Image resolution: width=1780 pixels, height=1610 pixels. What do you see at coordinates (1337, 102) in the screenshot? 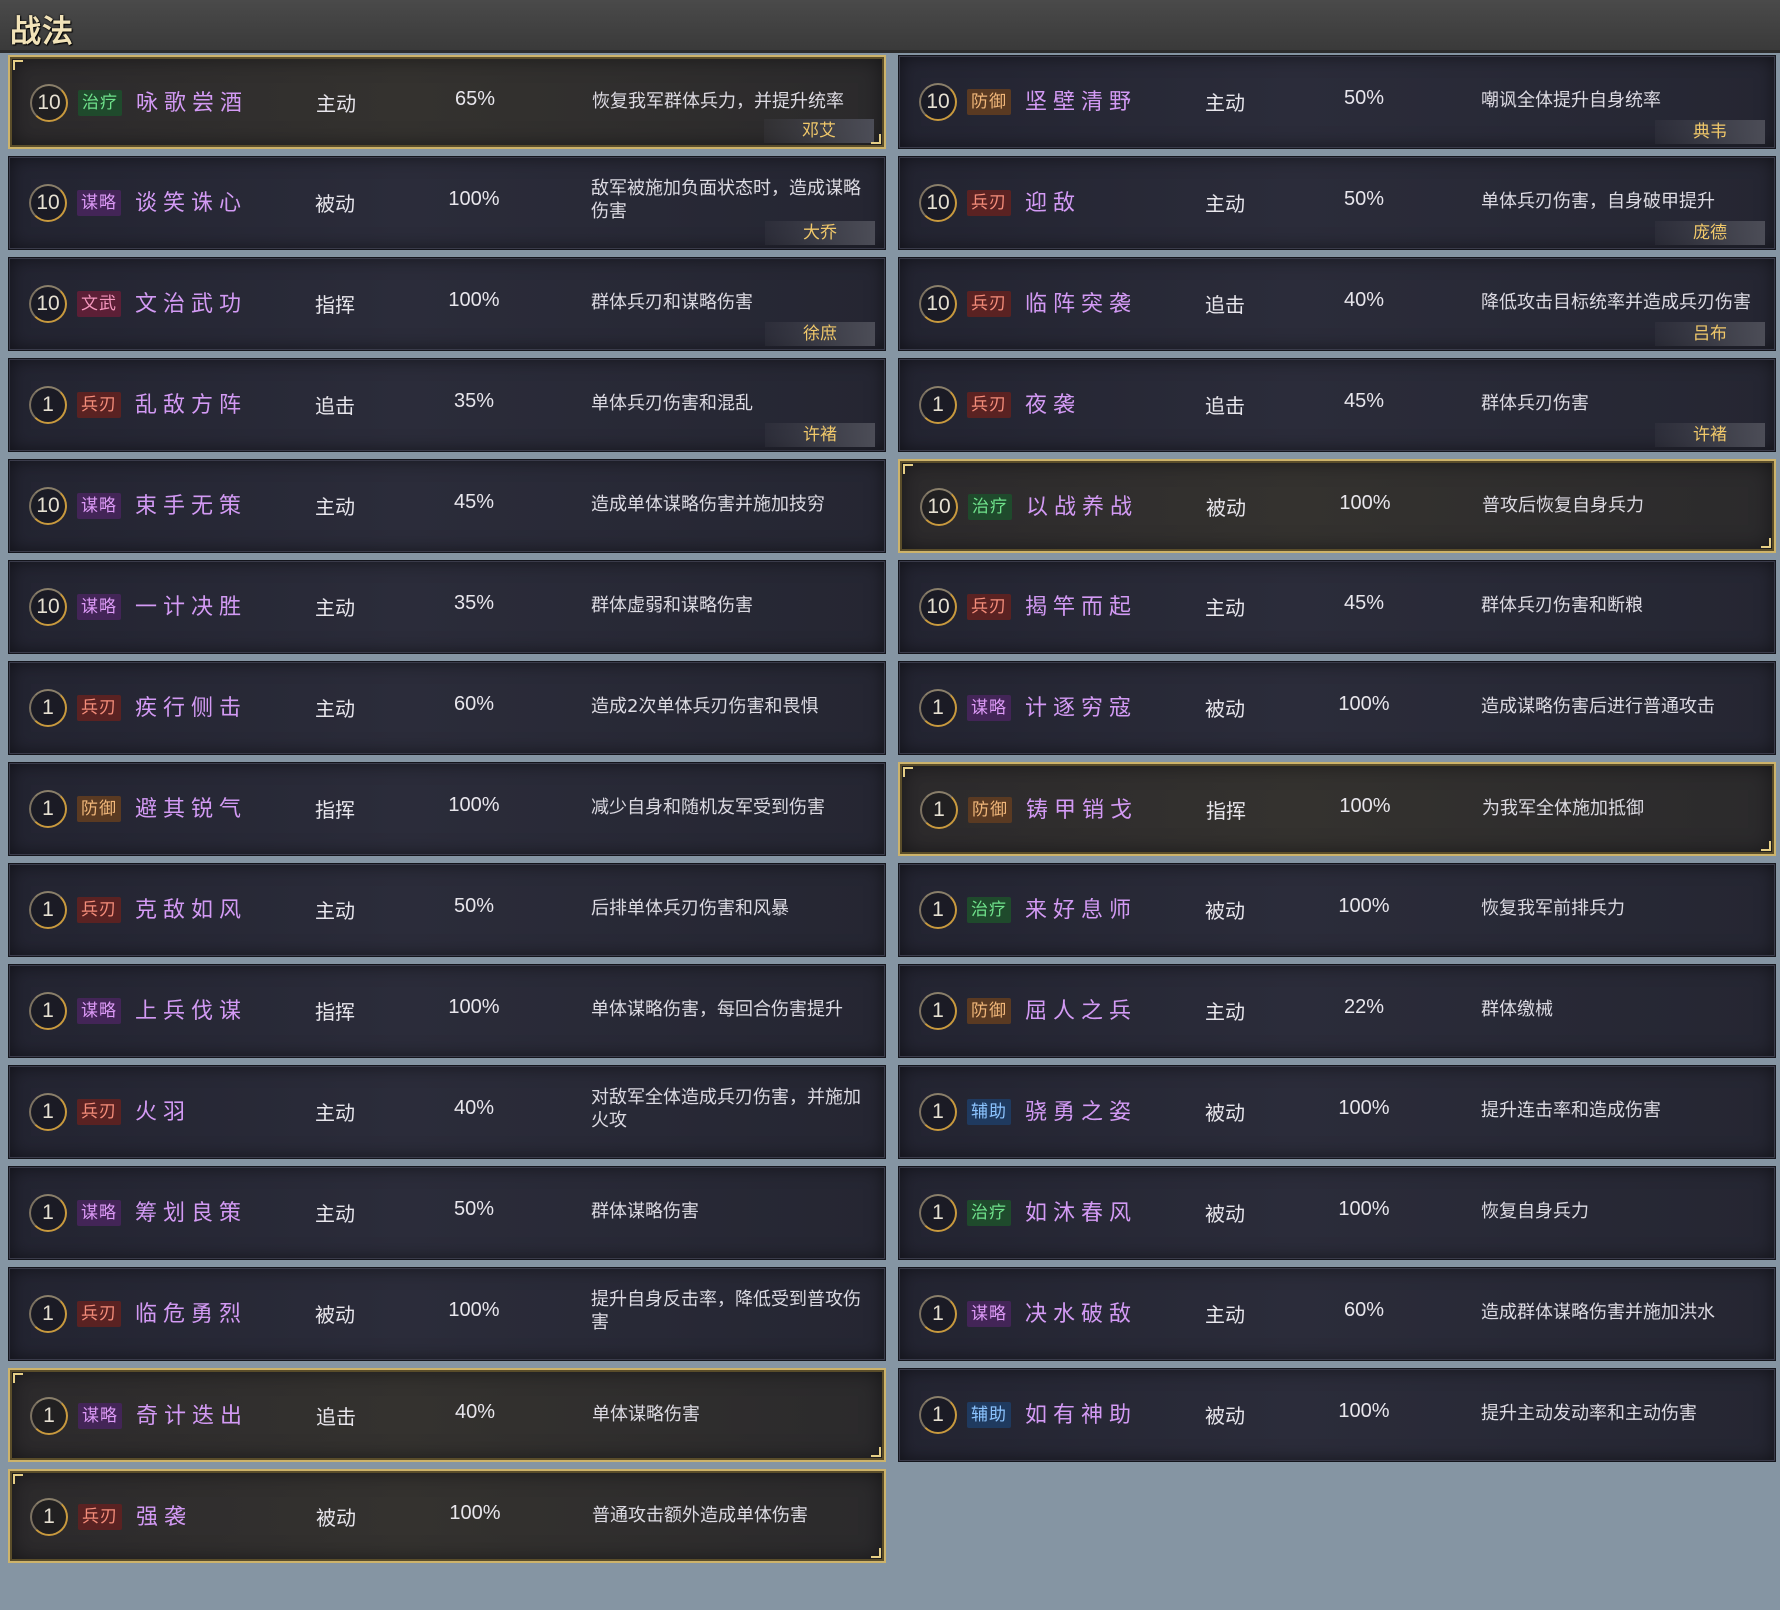
I see `skill-row: 10 防御 坚壁清野 主动 50% 嘲讽全体提升自身统率 典韦` at bounding box center [1337, 102].